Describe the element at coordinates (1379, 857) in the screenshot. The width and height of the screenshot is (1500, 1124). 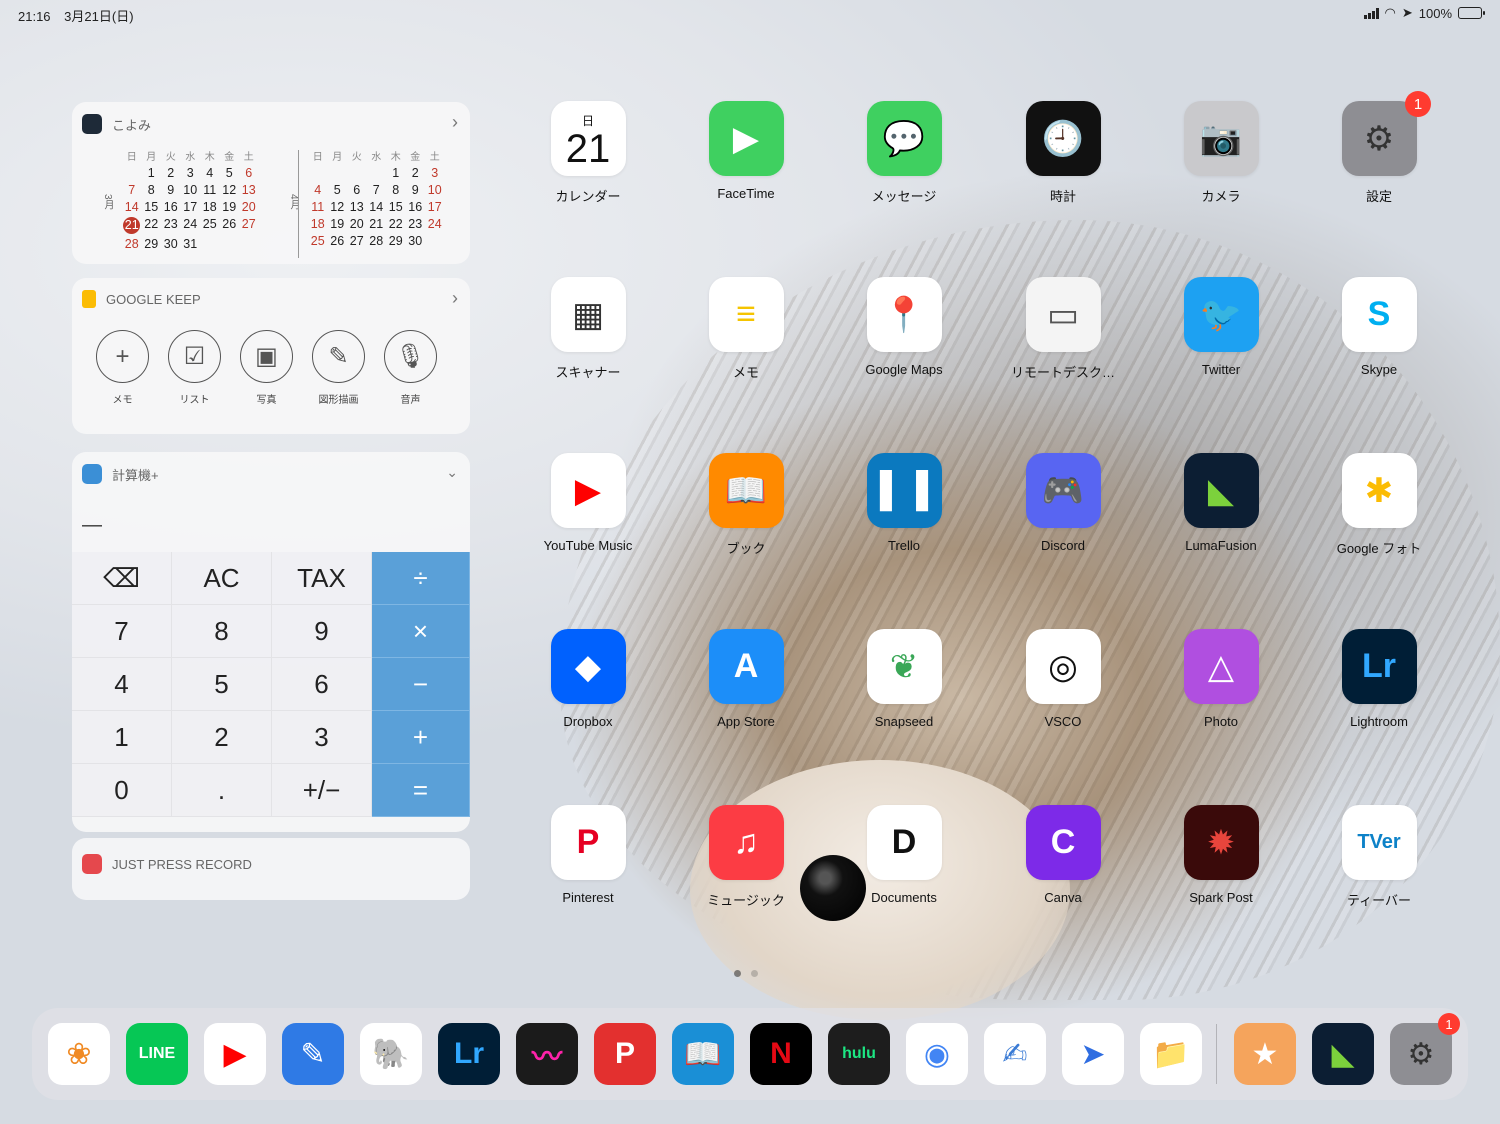
I see `app-tver: TVer ティーバー` at that location.